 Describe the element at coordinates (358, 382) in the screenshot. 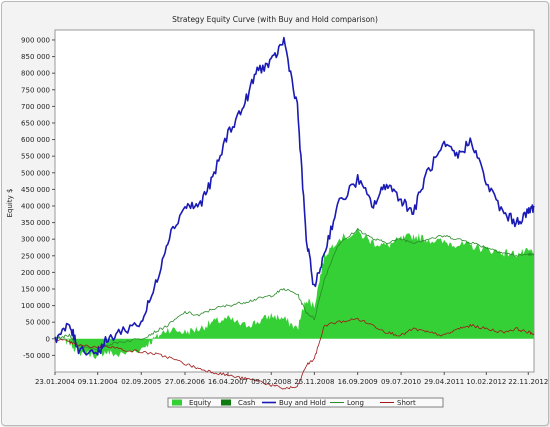

I see `x-tick-label: 16.09.2009` at that location.